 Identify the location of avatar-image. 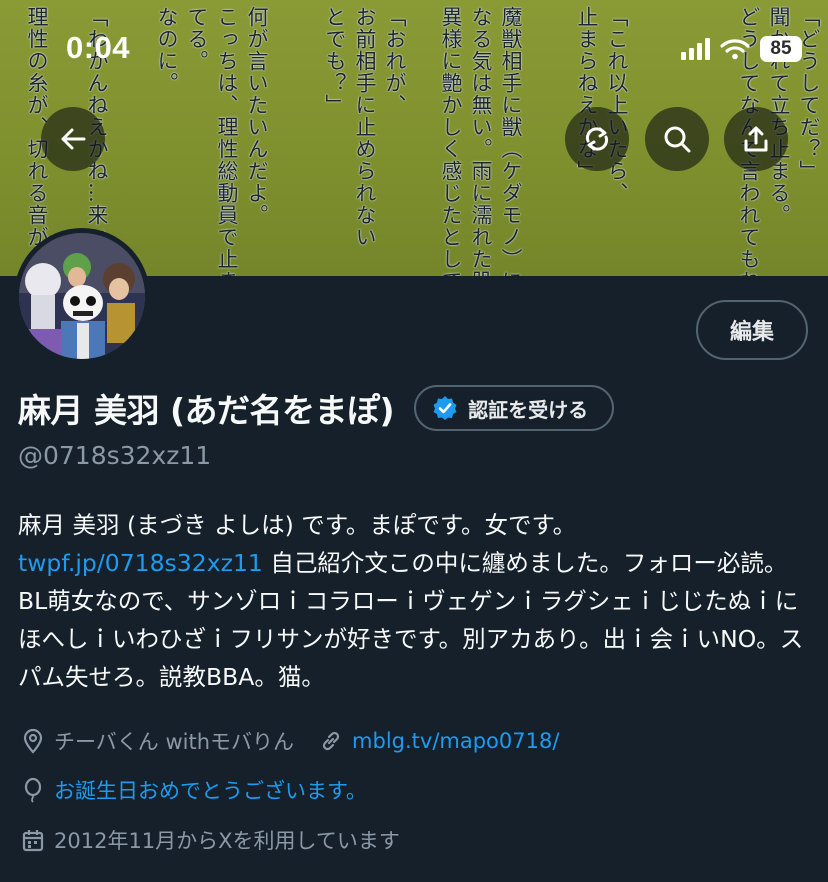
(82, 296).